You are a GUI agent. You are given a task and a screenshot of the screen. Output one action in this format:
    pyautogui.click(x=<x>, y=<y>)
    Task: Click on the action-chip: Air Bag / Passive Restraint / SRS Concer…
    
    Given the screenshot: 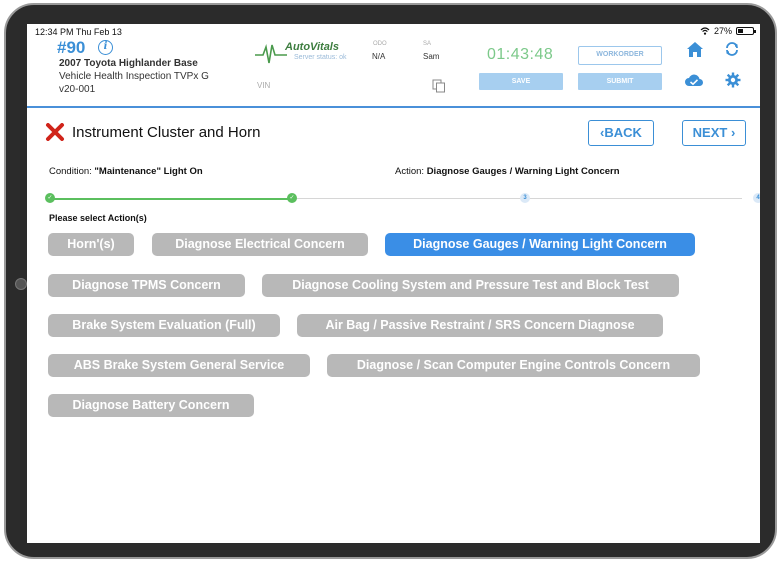 What is the action you would take?
    pyautogui.click(x=480, y=325)
    